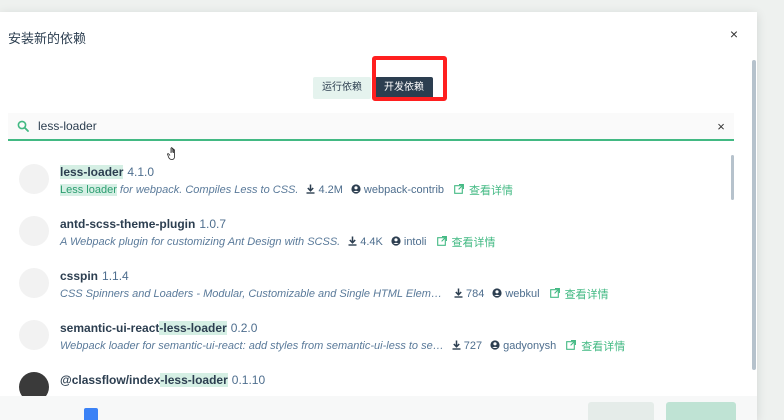 This screenshot has width=784, height=420. I want to click on download-count: 784, so click(475, 294).